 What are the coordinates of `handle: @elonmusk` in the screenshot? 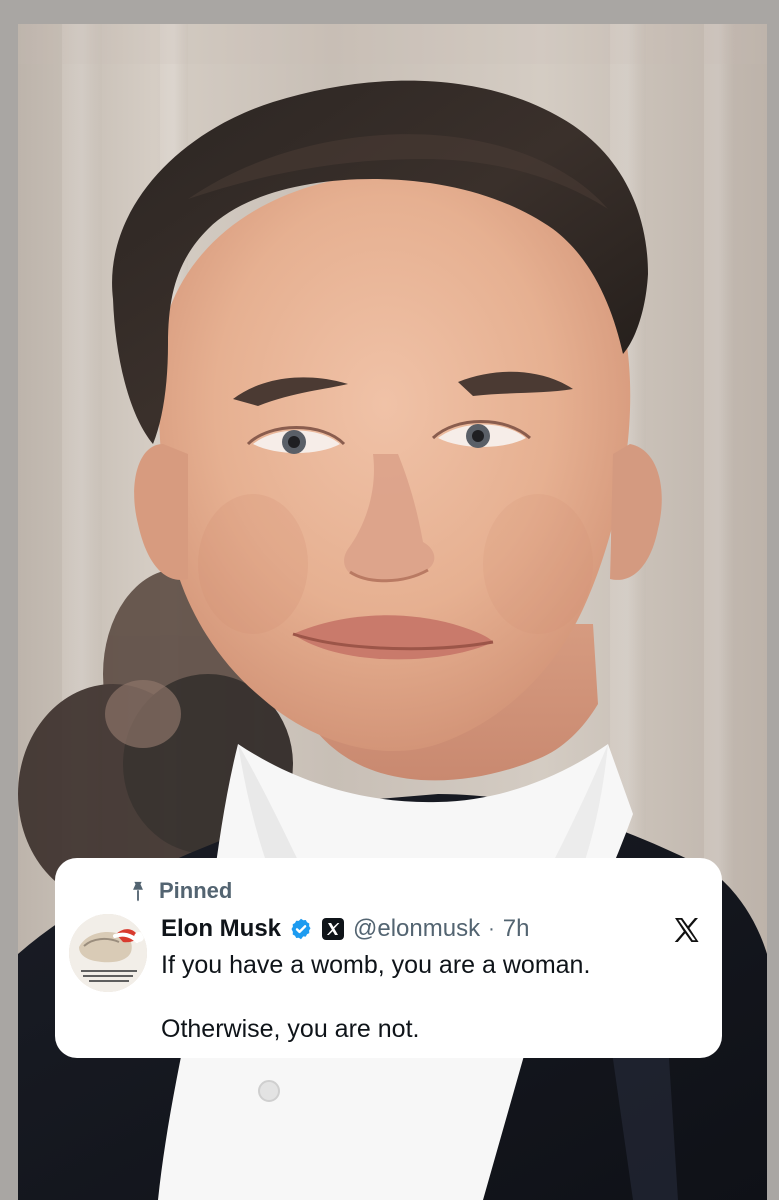 It's located at (416, 929).